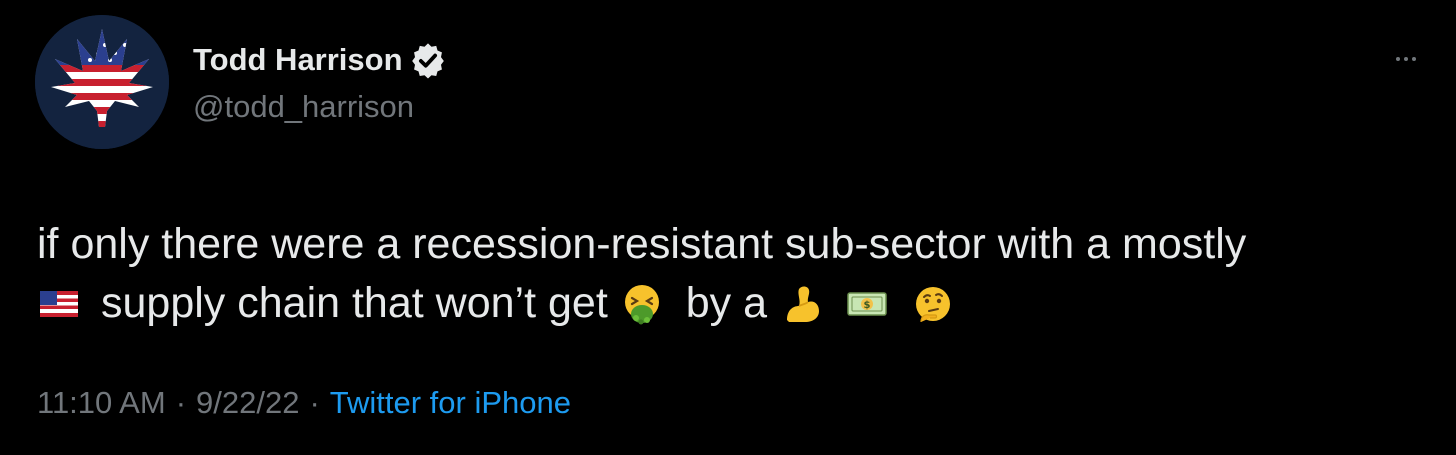  Describe the element at coordinates (354, 303) in the screenshot. I see `tweet-text-segment: supply chain that won’t get` at that location.